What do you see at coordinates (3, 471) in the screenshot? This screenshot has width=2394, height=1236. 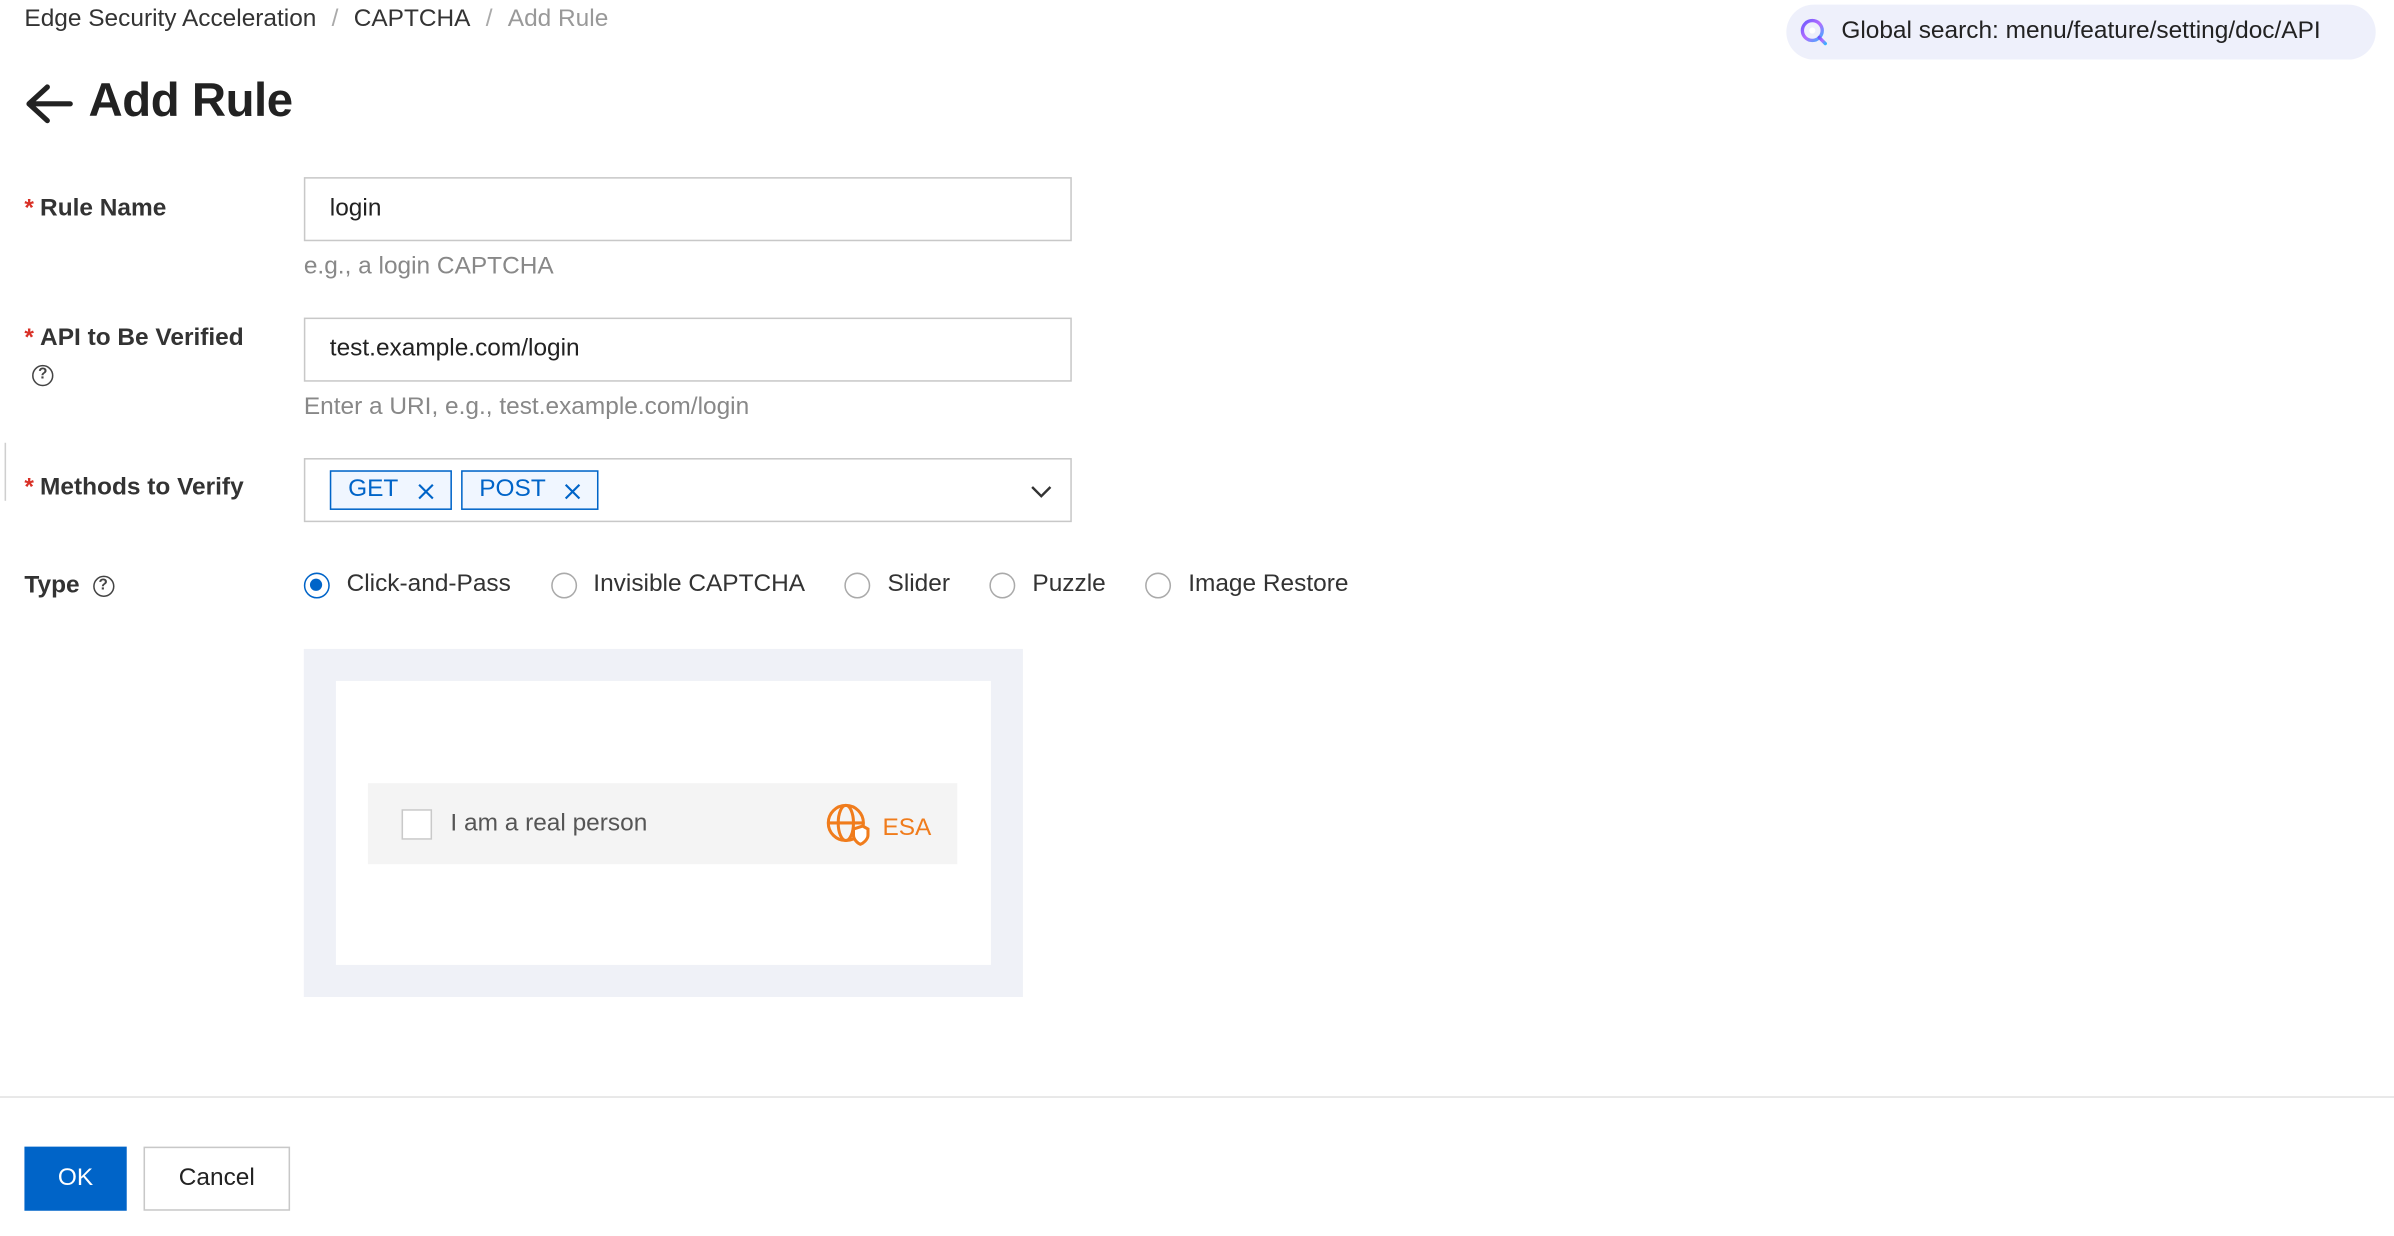 I see `side-panel-edge` at bounding box center [3, 471].